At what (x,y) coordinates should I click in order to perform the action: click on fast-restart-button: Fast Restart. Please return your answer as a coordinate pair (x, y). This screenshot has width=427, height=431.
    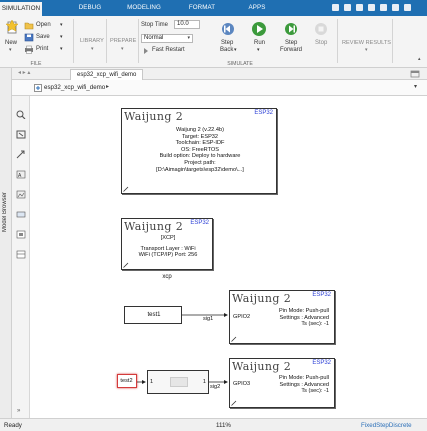
    Looking at the image, I should click on (168, 50).